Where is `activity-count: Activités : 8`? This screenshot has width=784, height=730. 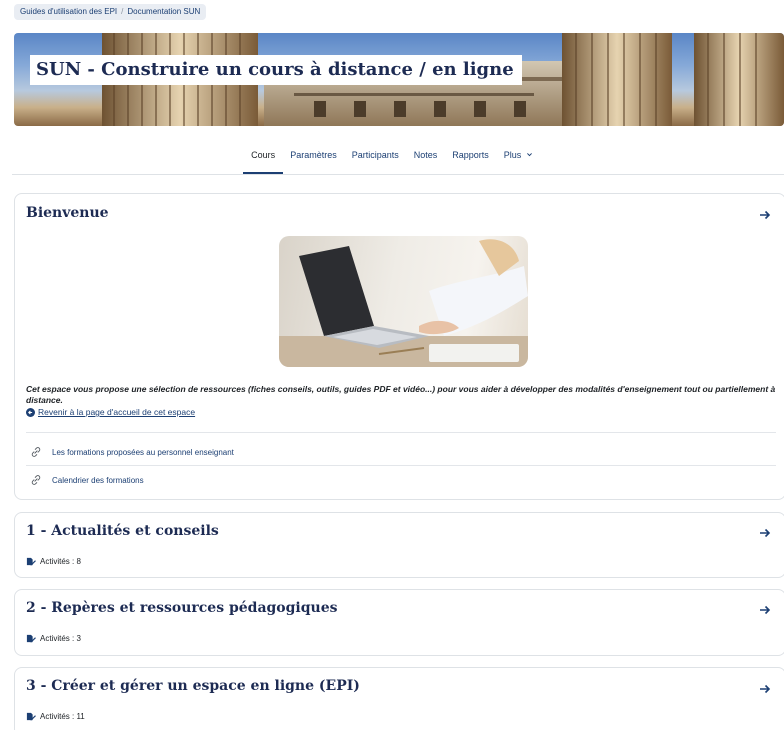
activity-count: Activités : 8 is located at coordinates (53, 561).